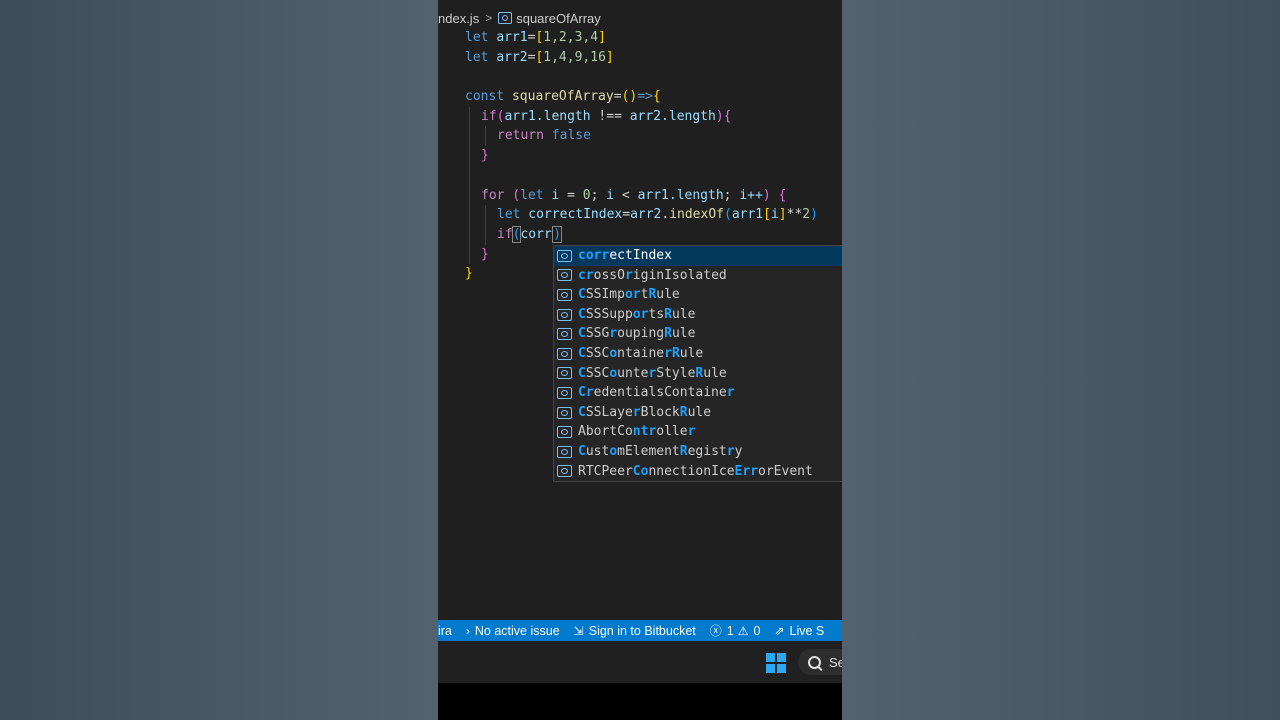 The image size is (1280, 720). I want to click on code-line-5: if(arr1.length !== arr2.length){, so click(640, 116).